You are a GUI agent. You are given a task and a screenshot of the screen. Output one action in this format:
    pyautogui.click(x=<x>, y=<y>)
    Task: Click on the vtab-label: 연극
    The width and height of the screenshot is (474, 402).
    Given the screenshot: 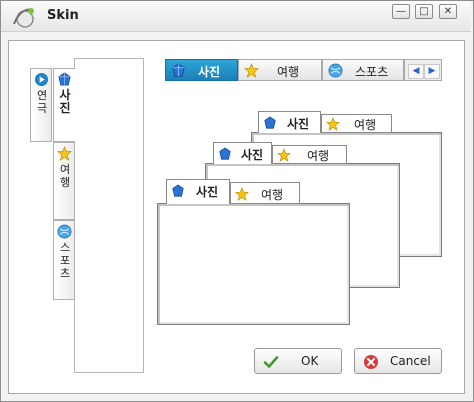 What is the action you would take?
    pyautogui.click(x=42, y=102)
    